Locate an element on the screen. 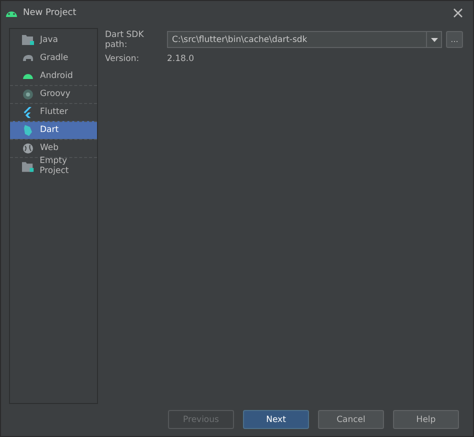 Image resolution: width=474 pixels, height=437 pixels. dialog-button: Next is located at coordinates (276, 420).